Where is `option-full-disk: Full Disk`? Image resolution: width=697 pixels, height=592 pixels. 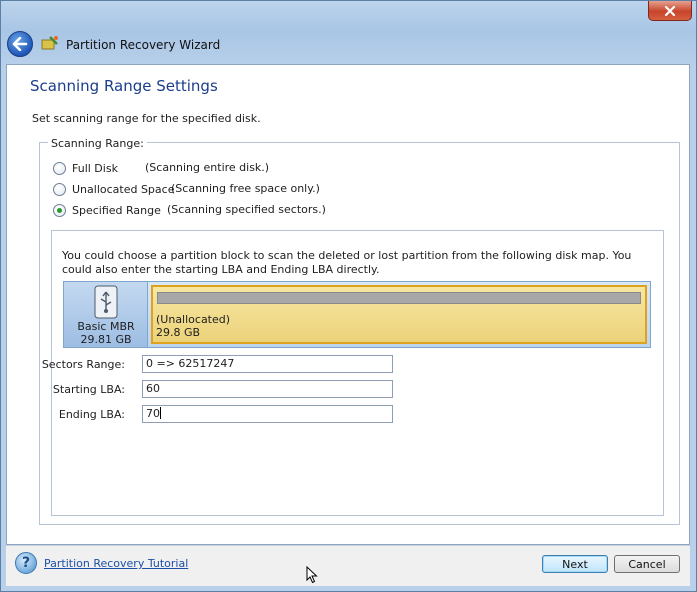 option-full-disk: Full Disk is located at coordinates (85, 168).